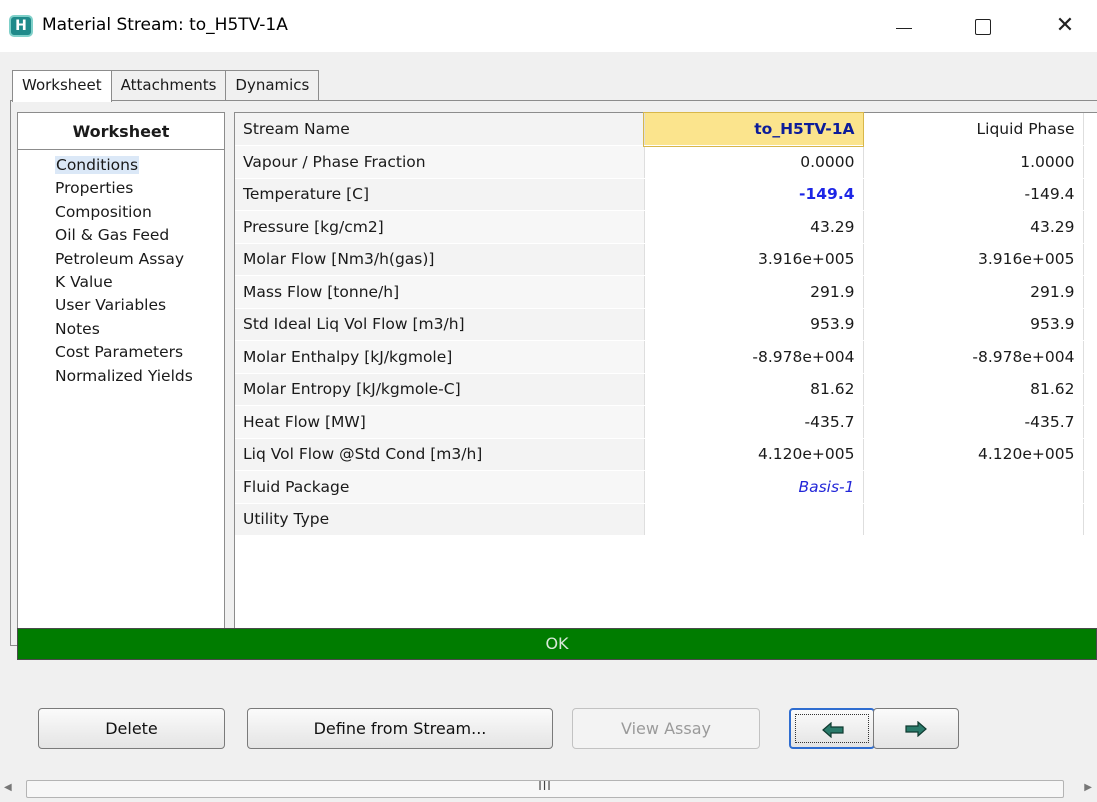 The image size is (1097, 802). I want to click on liquid-phase-cell: 43.29, so click(973, 227).